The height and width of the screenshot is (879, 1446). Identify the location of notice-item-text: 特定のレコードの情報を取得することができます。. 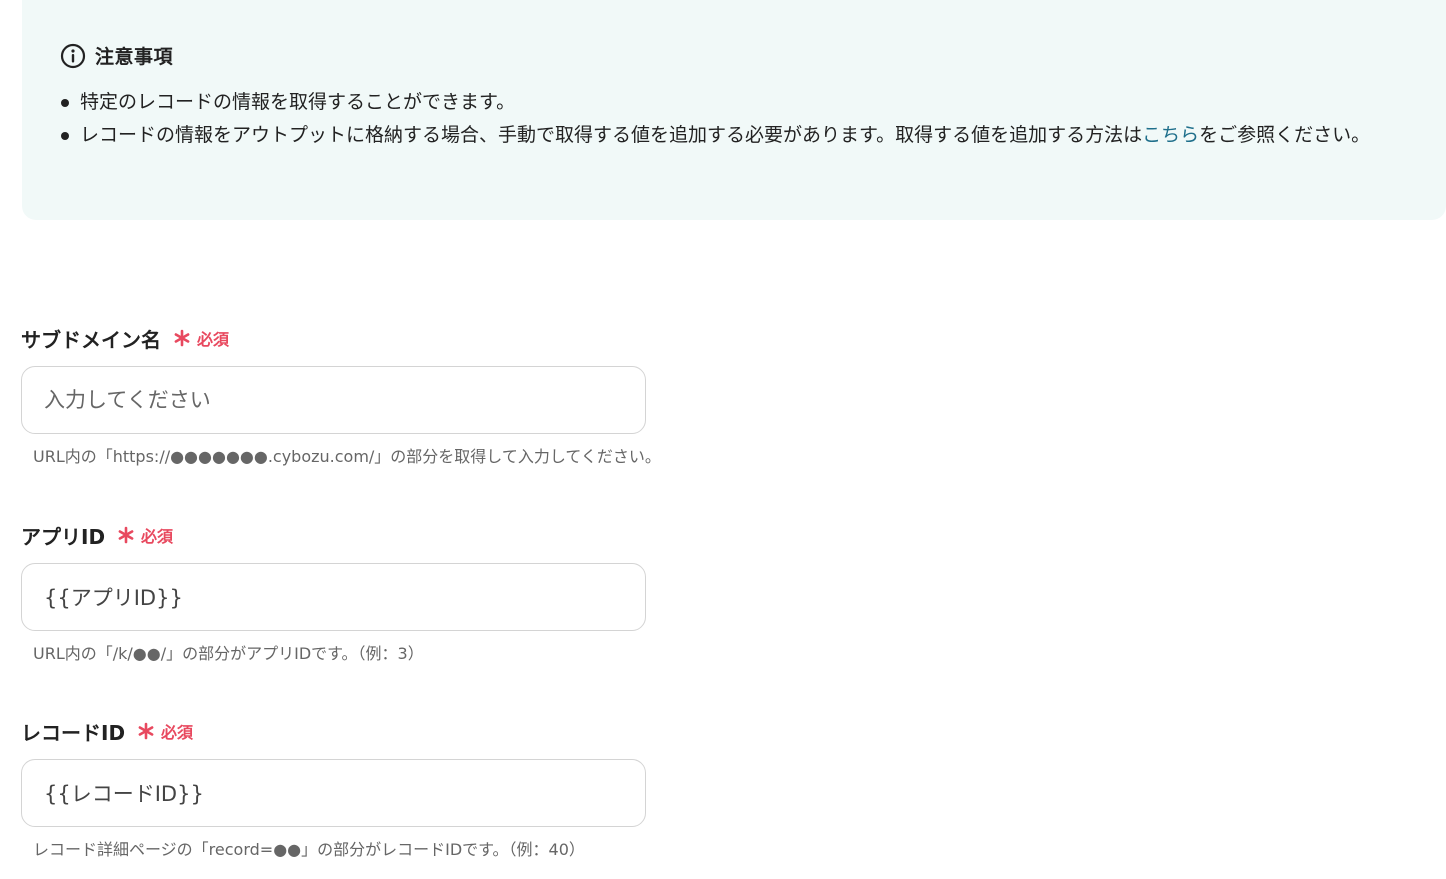
(298, 102).